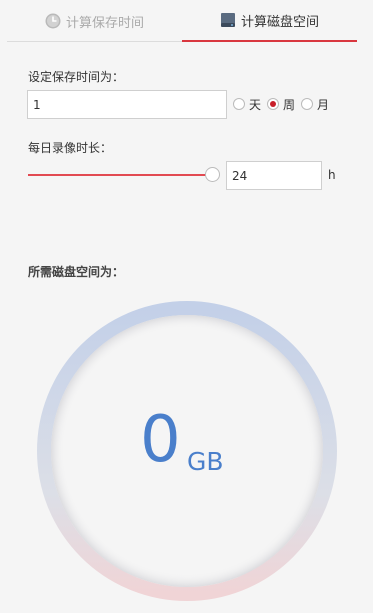 The height and width of the screenshot is (613, 373). I want to click on retention-label: 设定保存时间为：, so click(76, 77).